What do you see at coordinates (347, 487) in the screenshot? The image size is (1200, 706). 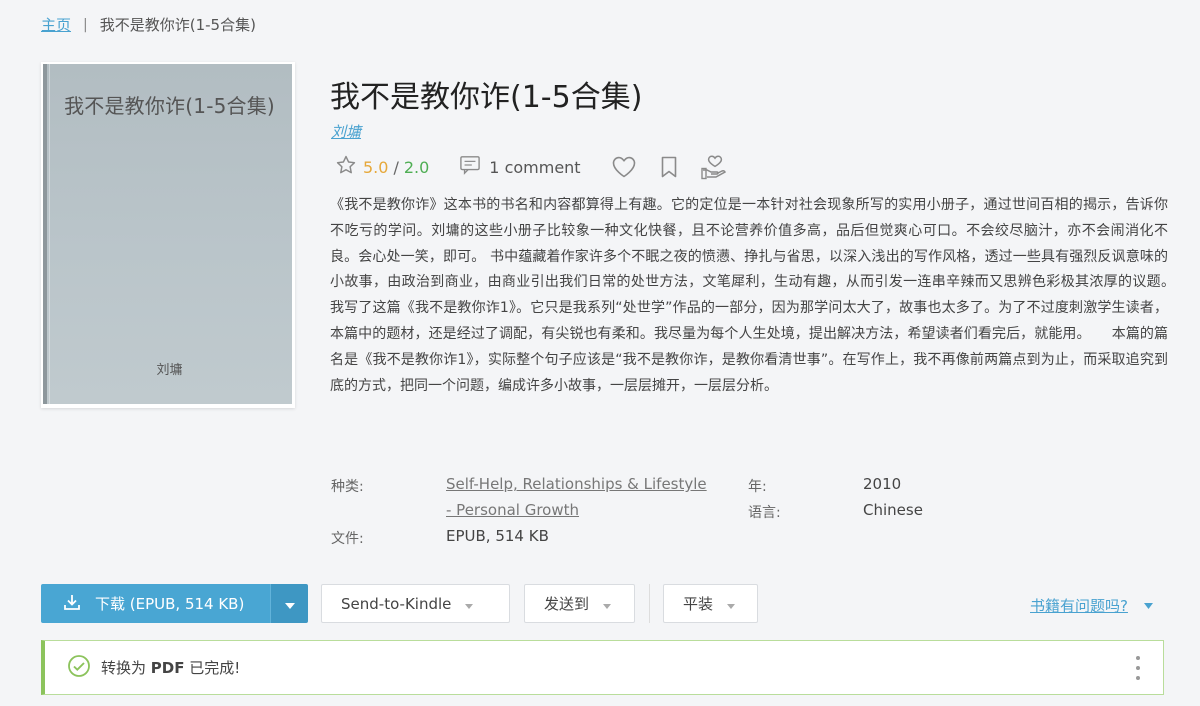 I see `category-label: 种类:` at bounding box center [347, 487].